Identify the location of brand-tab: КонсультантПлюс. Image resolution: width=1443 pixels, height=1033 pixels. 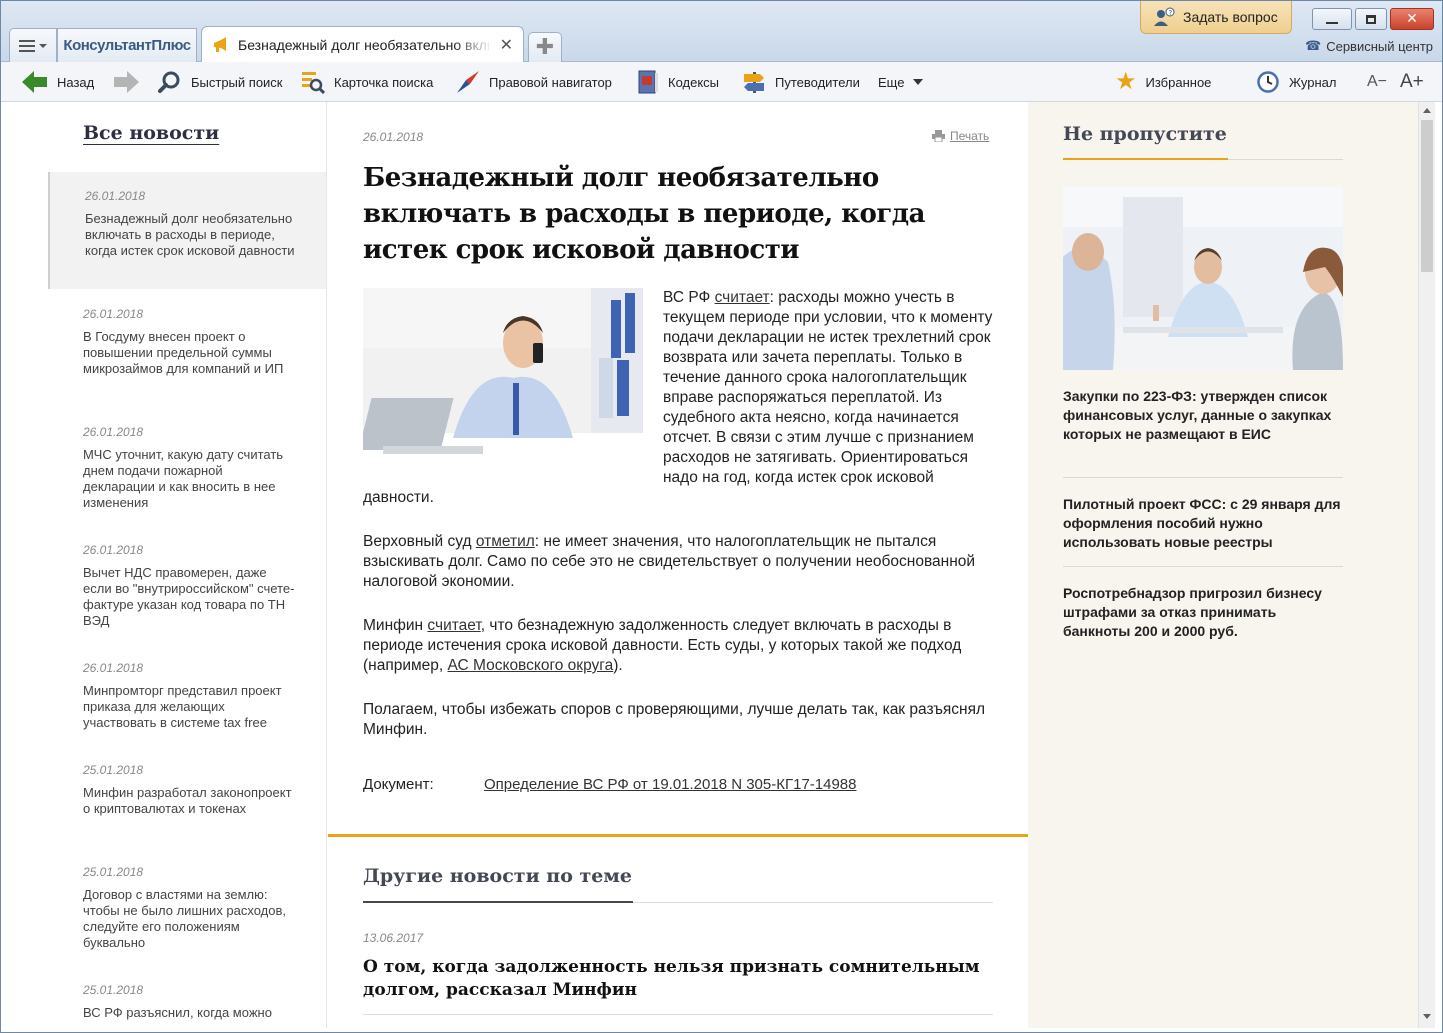
(127, 45).